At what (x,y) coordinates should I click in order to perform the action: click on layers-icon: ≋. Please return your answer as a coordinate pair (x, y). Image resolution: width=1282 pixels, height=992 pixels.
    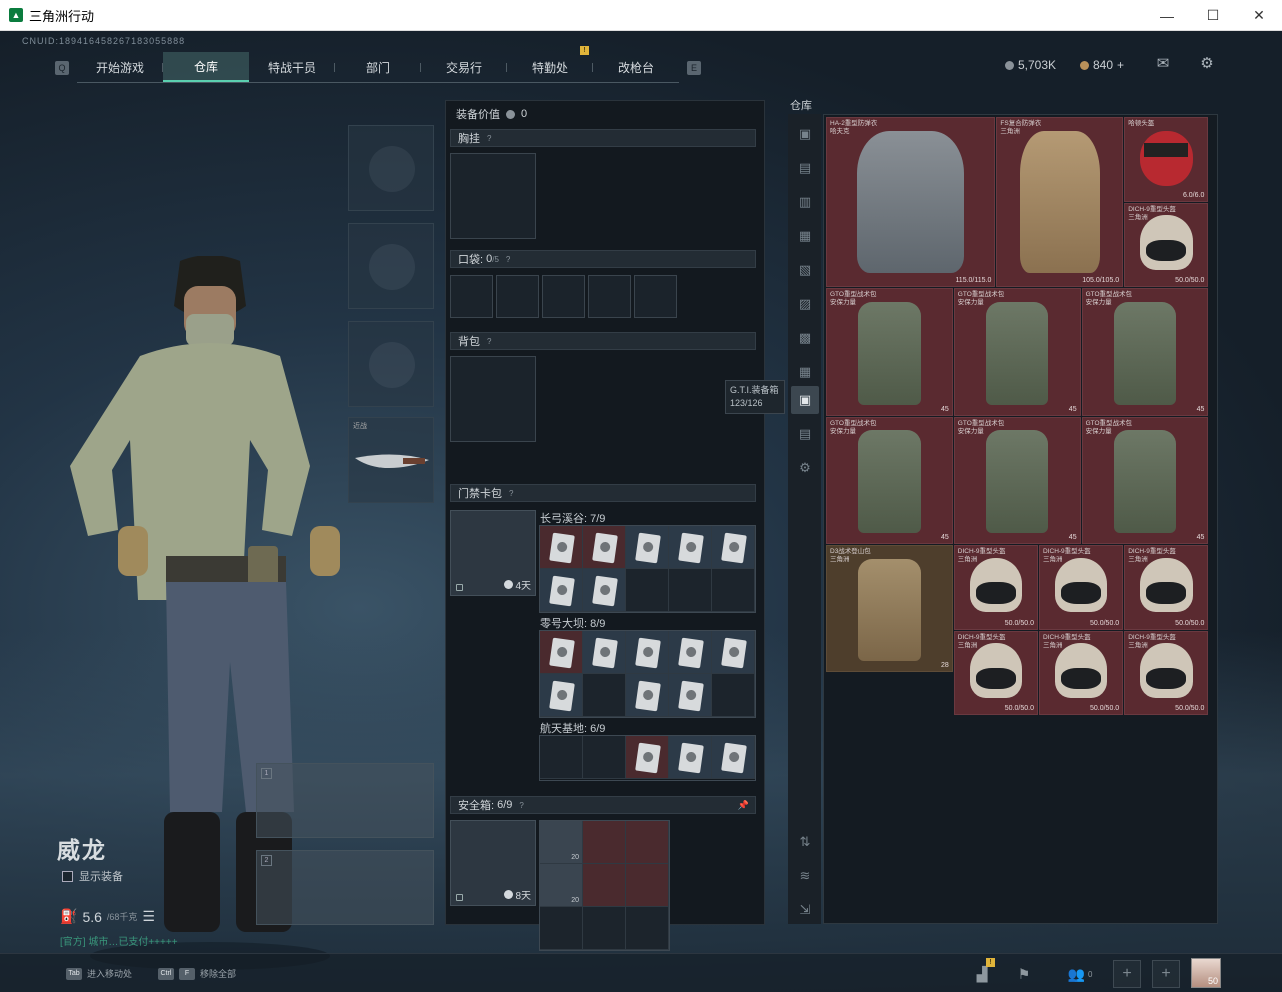
    Looking at the image, I should click on (805, 876).